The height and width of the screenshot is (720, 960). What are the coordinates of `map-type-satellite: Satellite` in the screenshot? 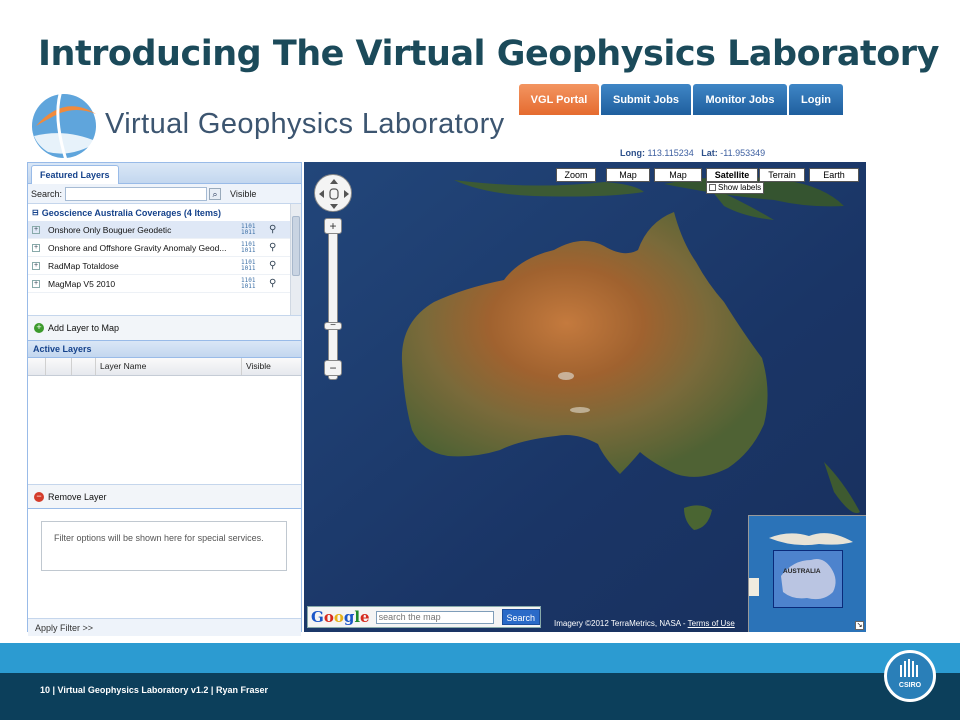 It's located at (732, 175).